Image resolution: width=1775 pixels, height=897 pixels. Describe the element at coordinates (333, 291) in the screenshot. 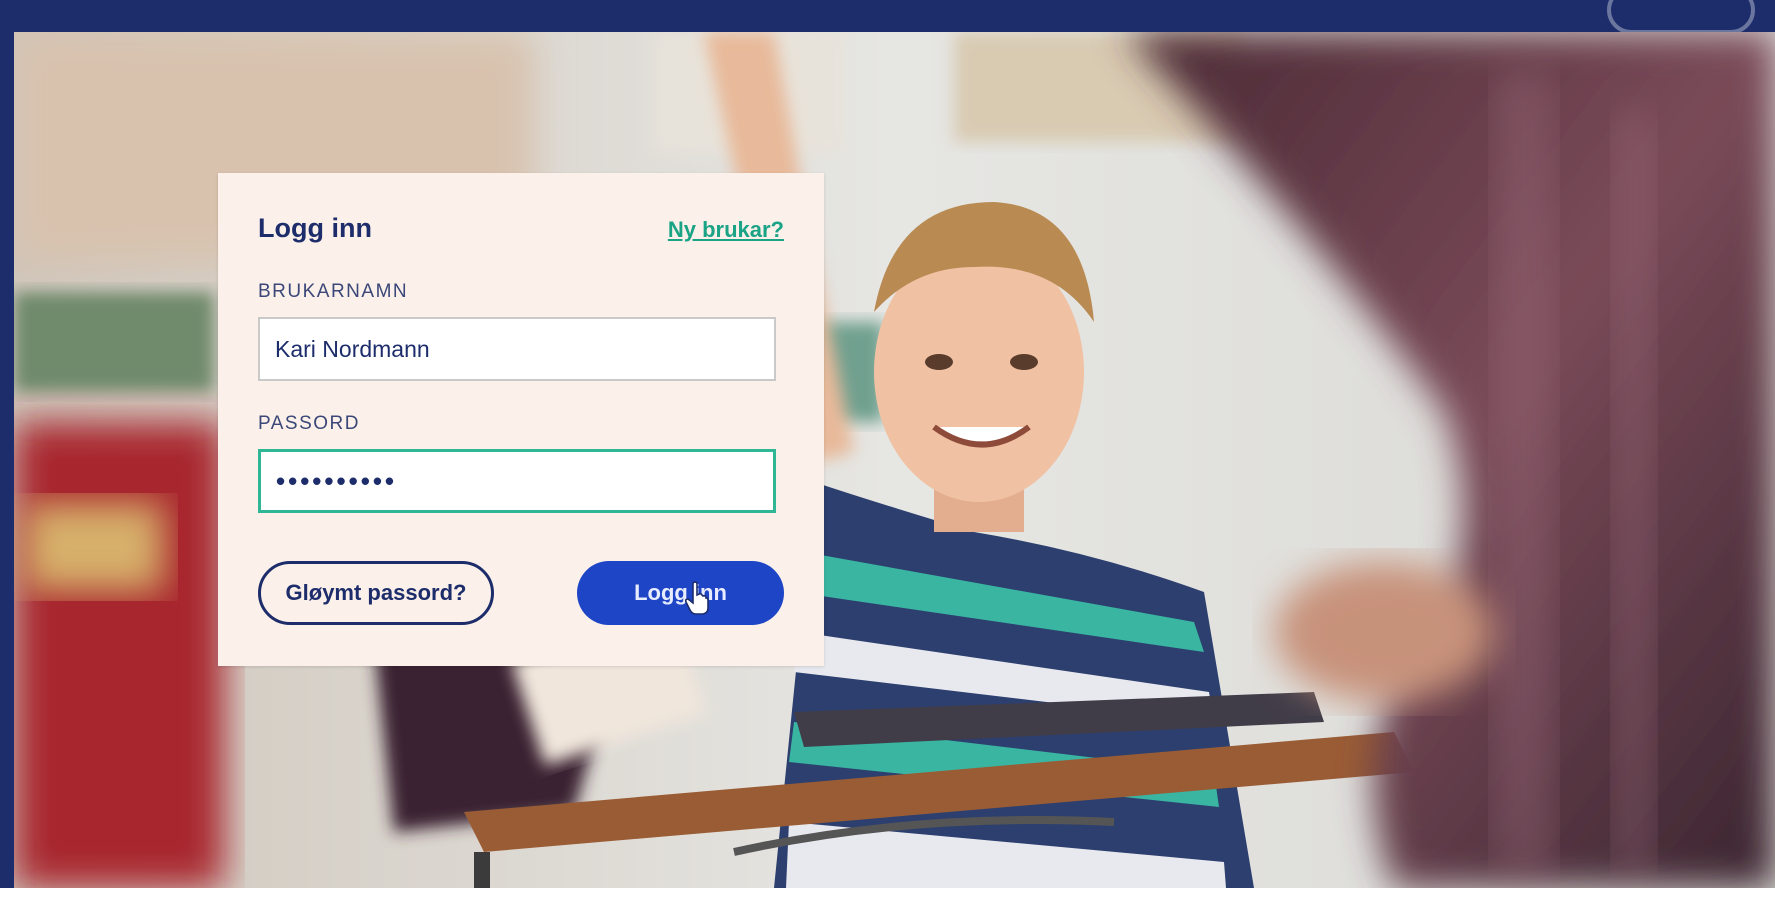

I see `username-label: BRUKARNAMN` at that location.